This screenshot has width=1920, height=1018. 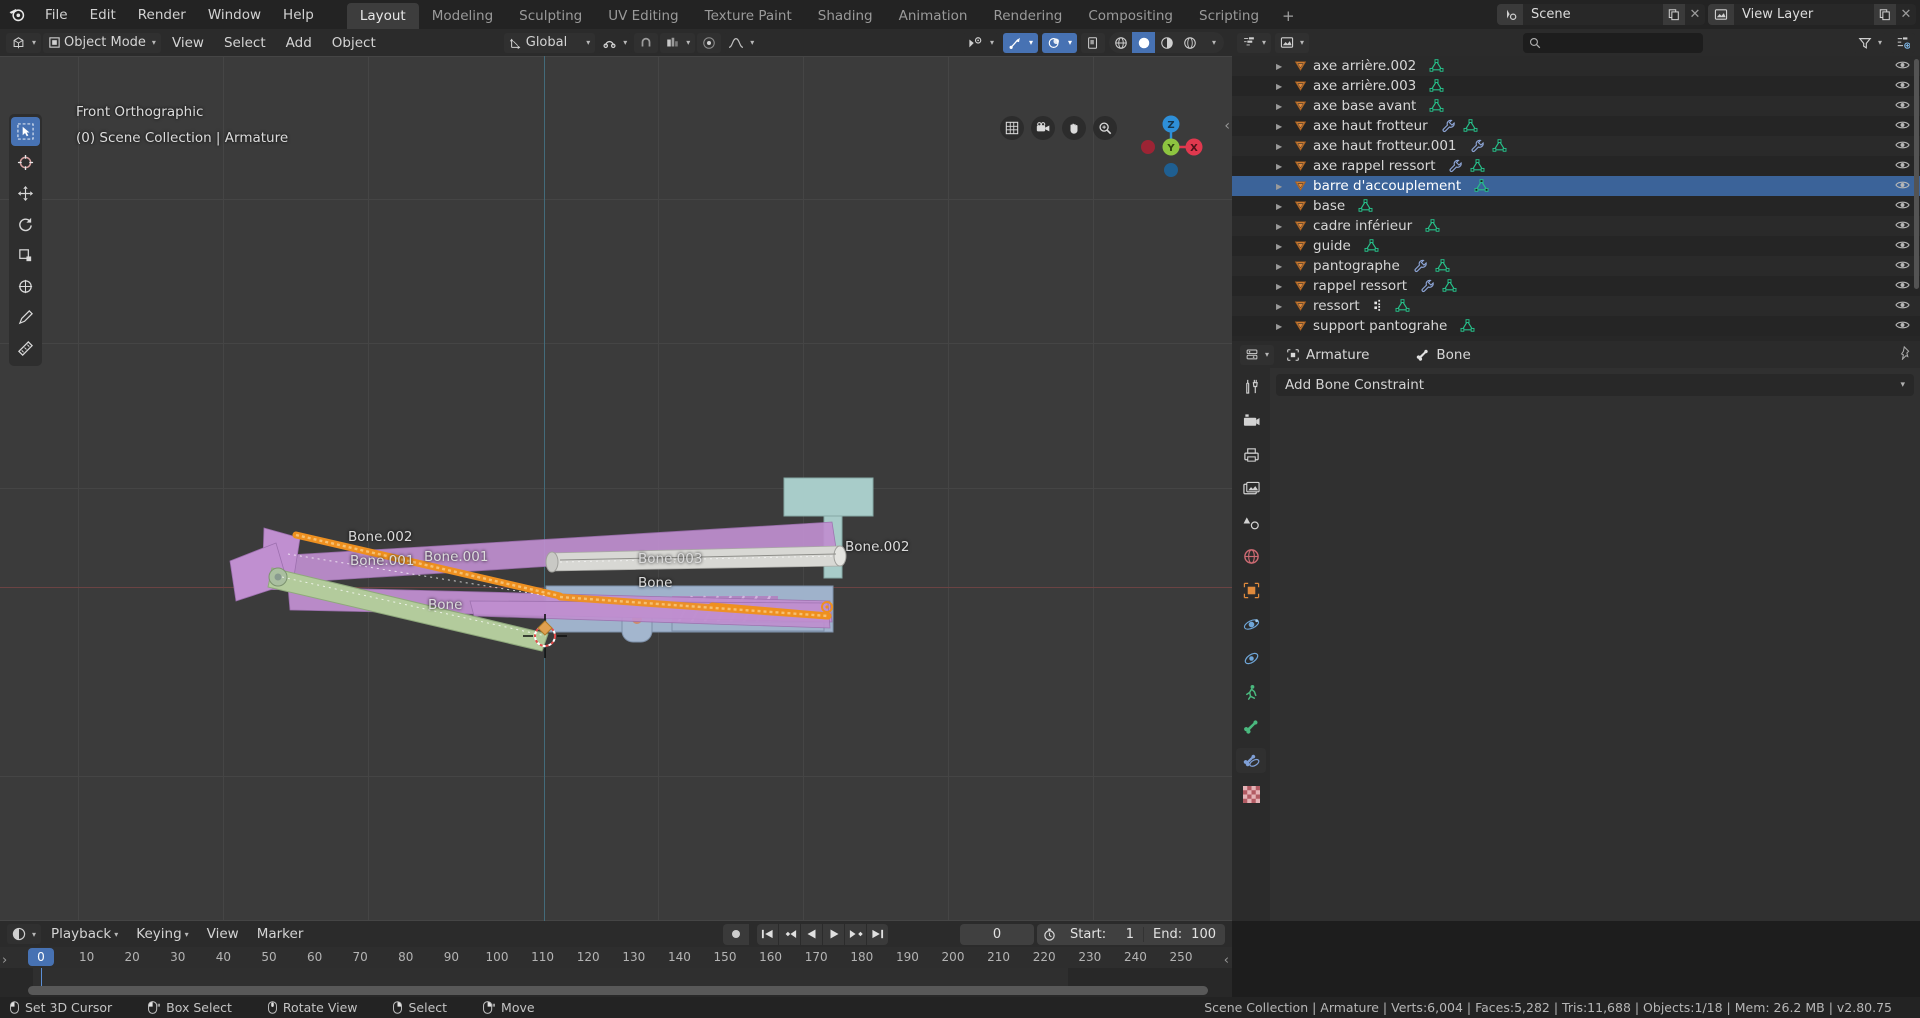 I want to click on grid-toggle-icon, so click(x=1012, y=128).